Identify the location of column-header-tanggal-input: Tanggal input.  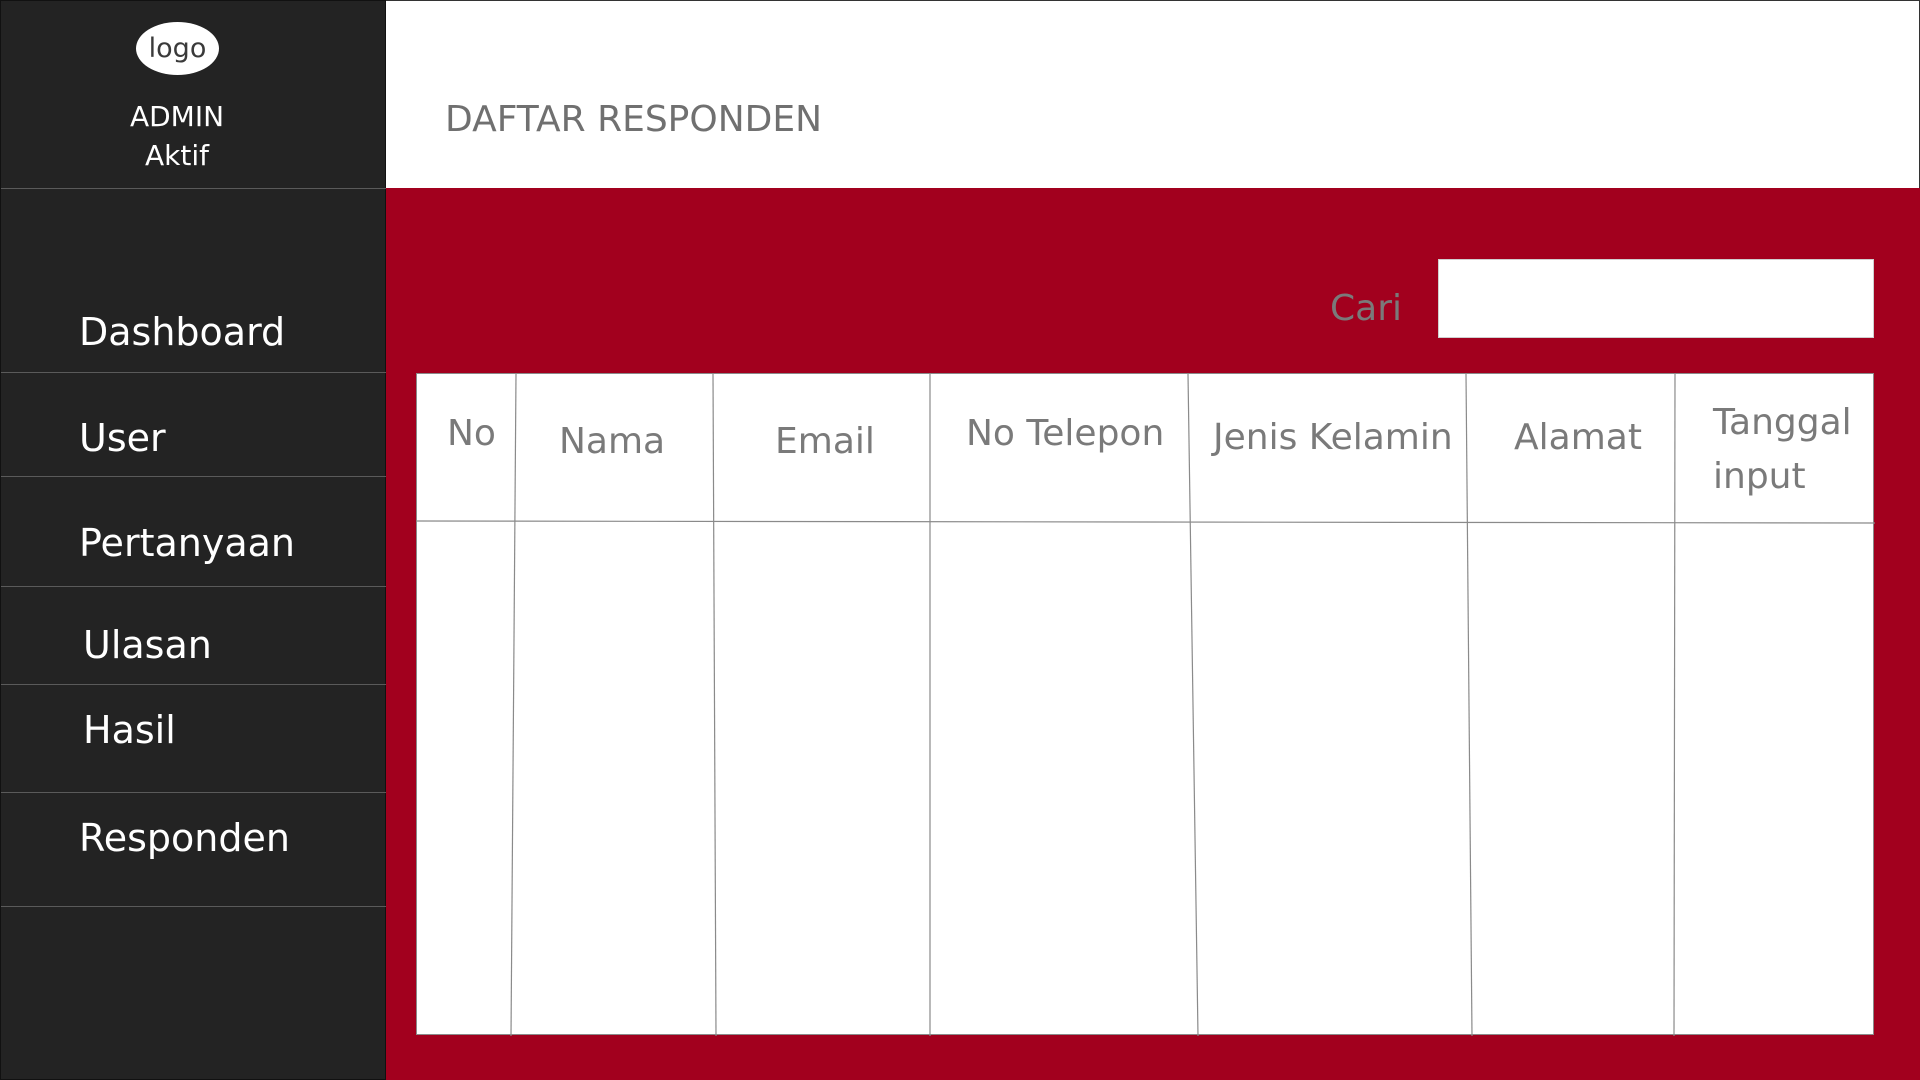
(1782, 449).